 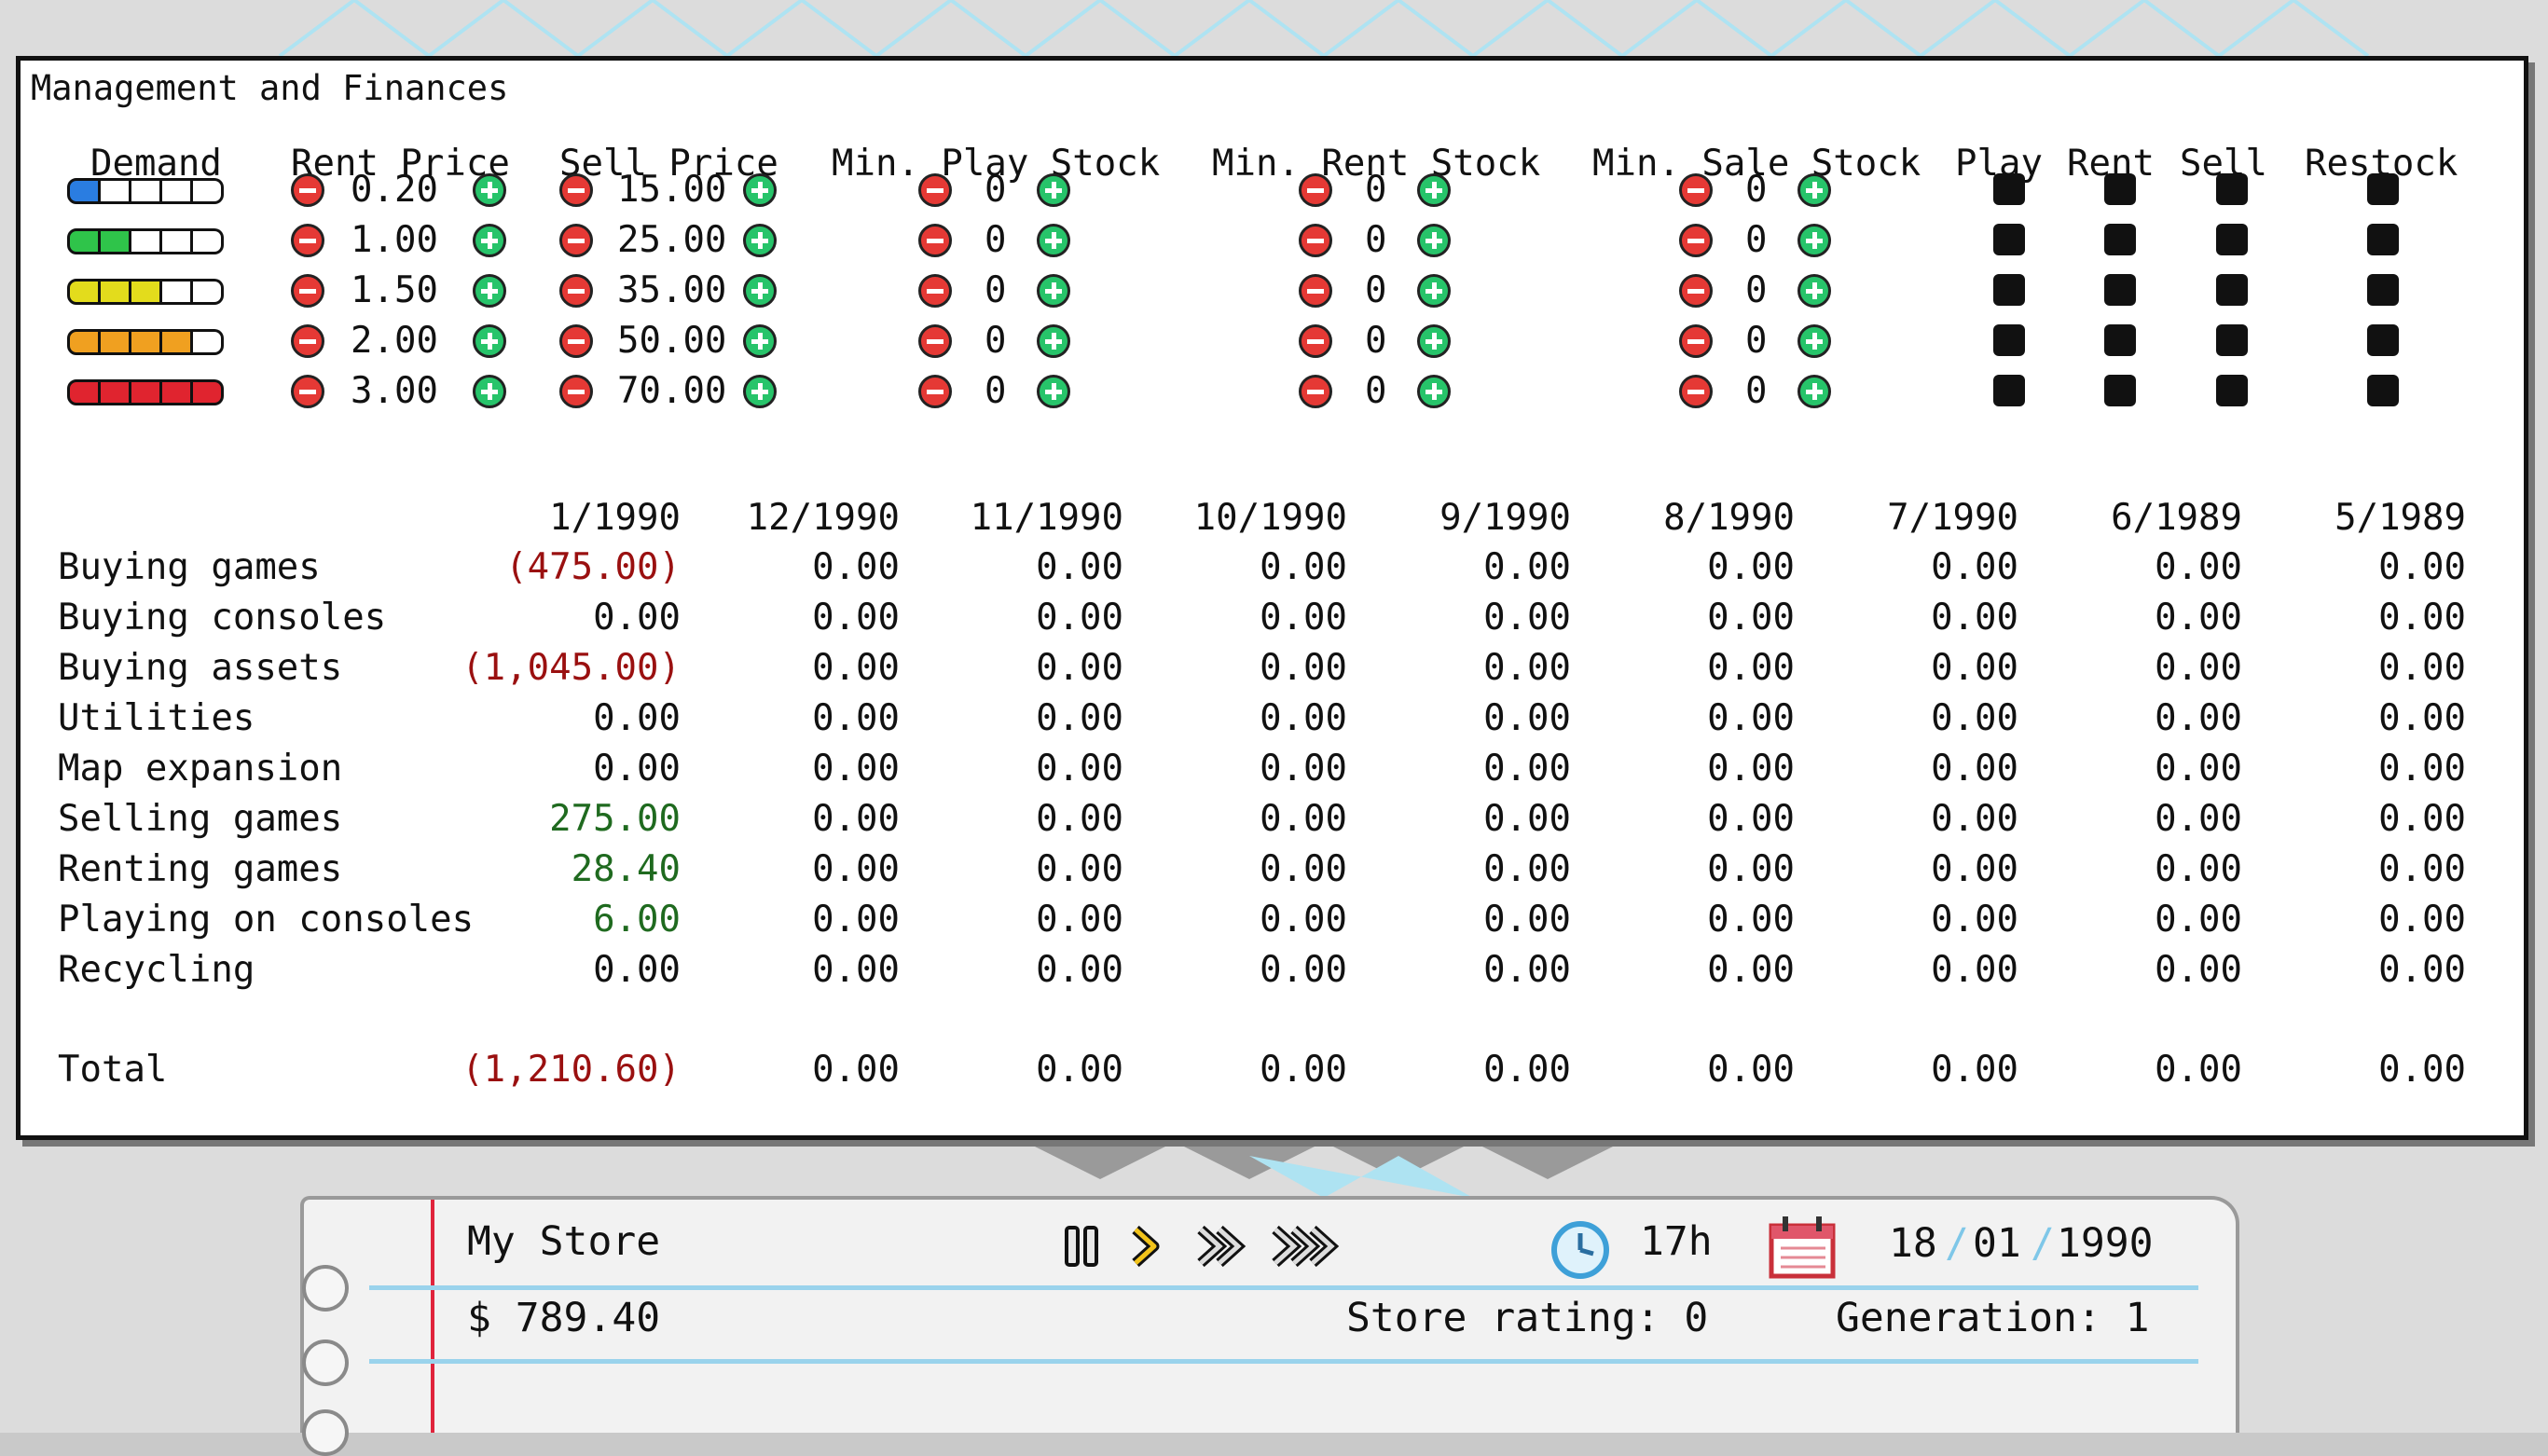 I want to click on finance-row-label: Buying consoles, so click(x=222, y=618).